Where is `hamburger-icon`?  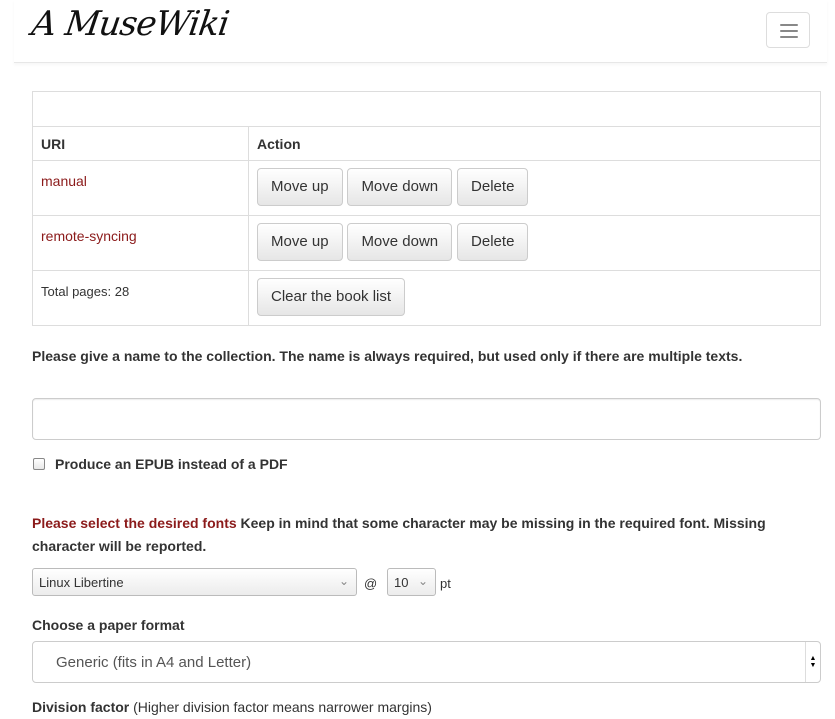
hamburger-icon is located at coordinates (788, 30).